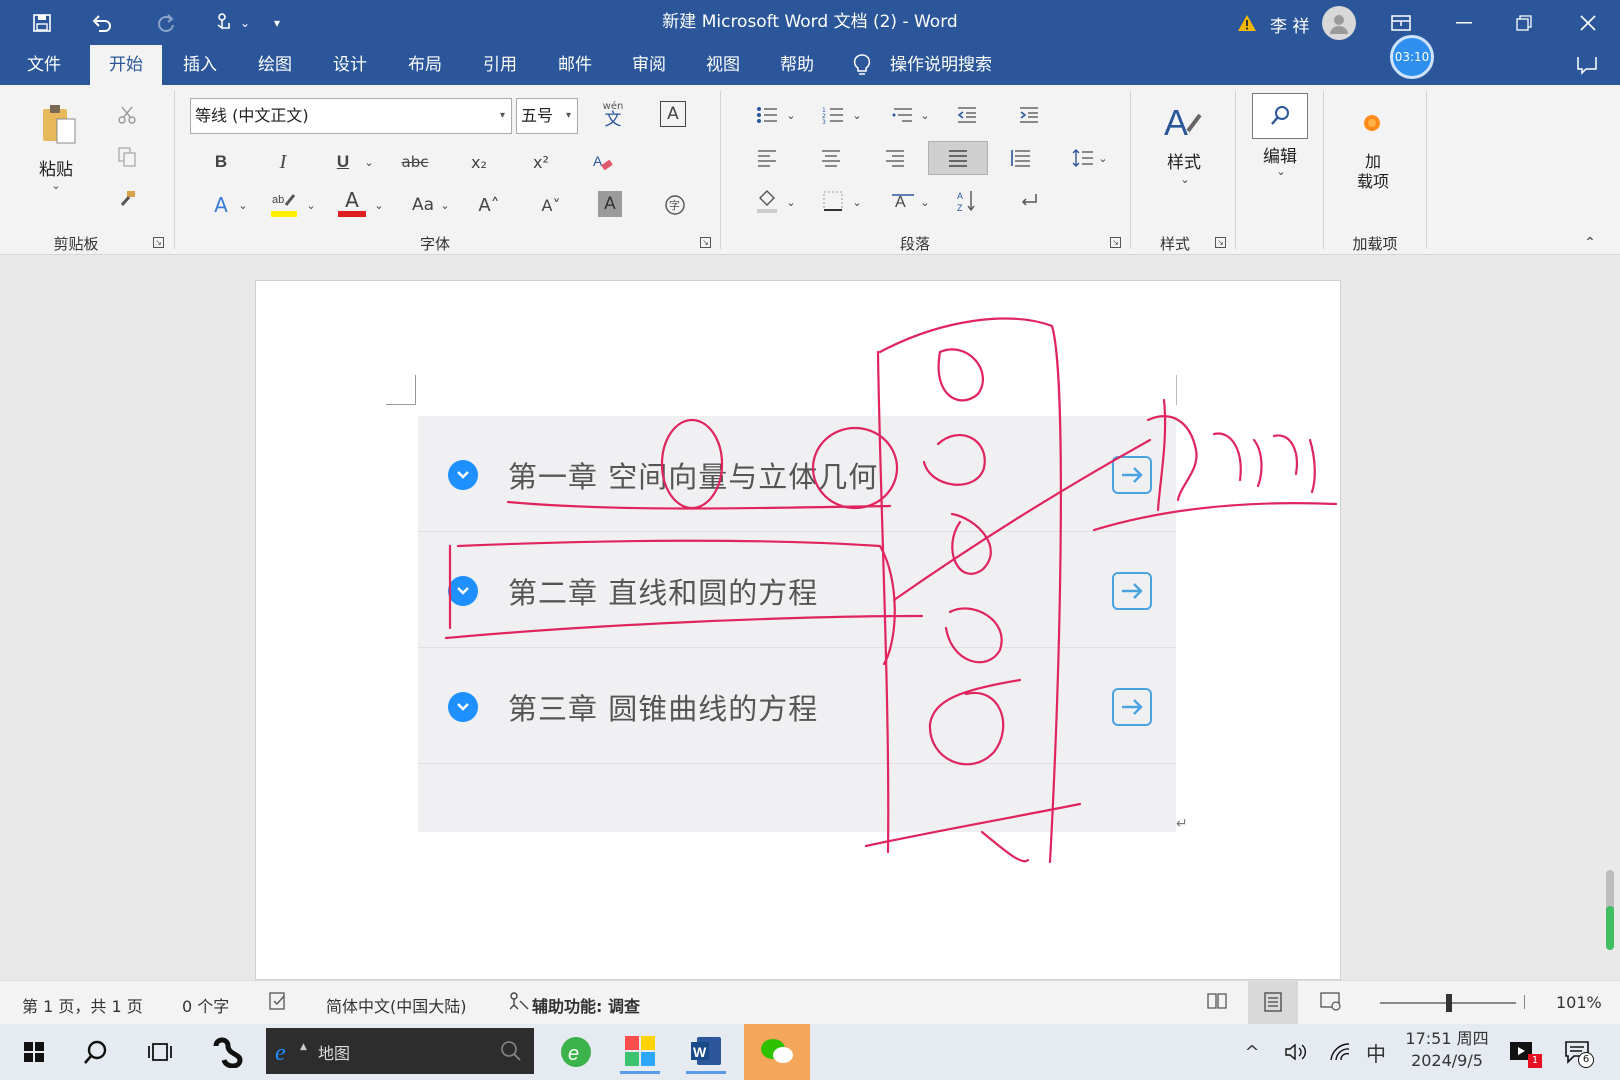 The height and width of the screenshot is (1080, 1620). What do you see at coordinates (127, 157) in the screenshot?
I see `copy-icon` at bounding box center [127, 157].